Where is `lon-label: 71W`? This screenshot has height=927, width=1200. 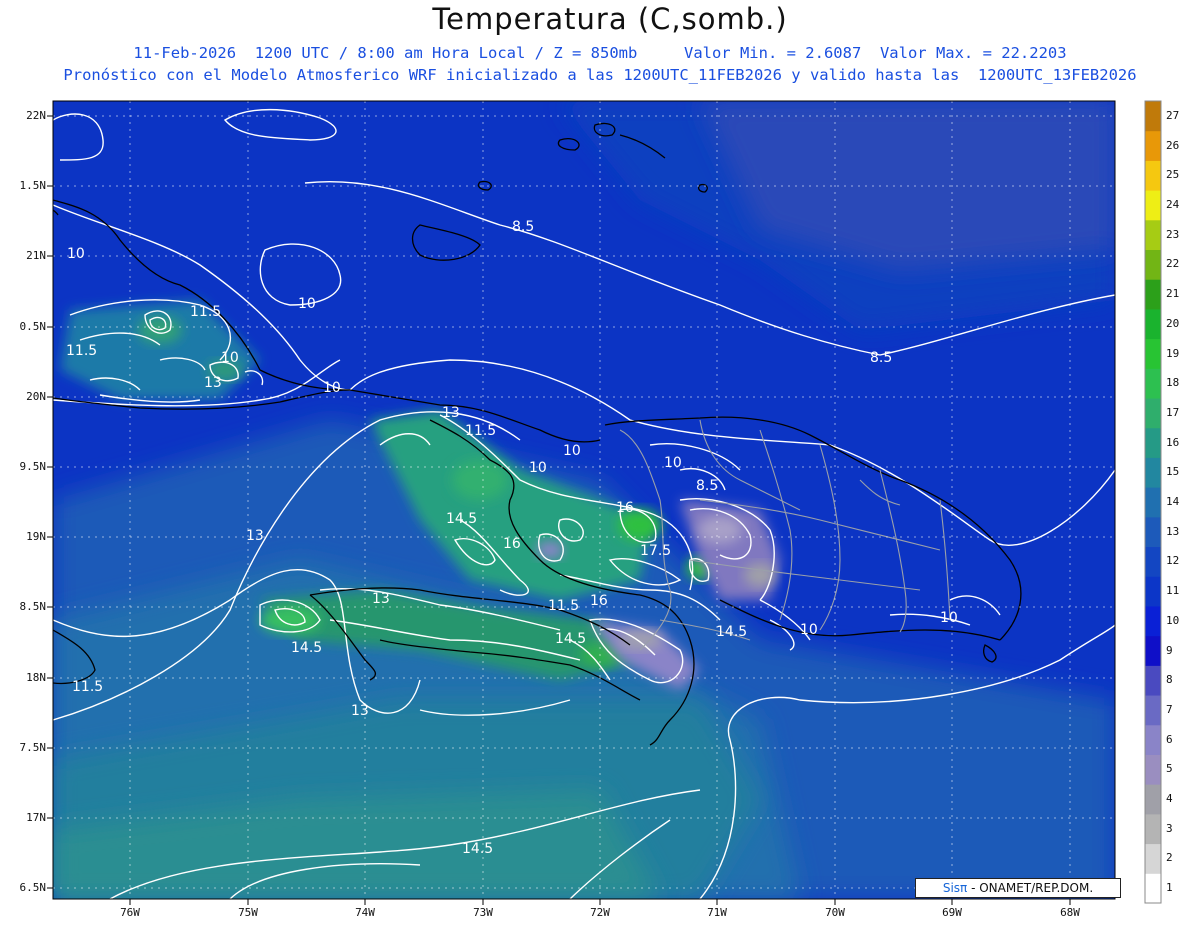 lon-label: 71W is located at coordinates (717, 912).